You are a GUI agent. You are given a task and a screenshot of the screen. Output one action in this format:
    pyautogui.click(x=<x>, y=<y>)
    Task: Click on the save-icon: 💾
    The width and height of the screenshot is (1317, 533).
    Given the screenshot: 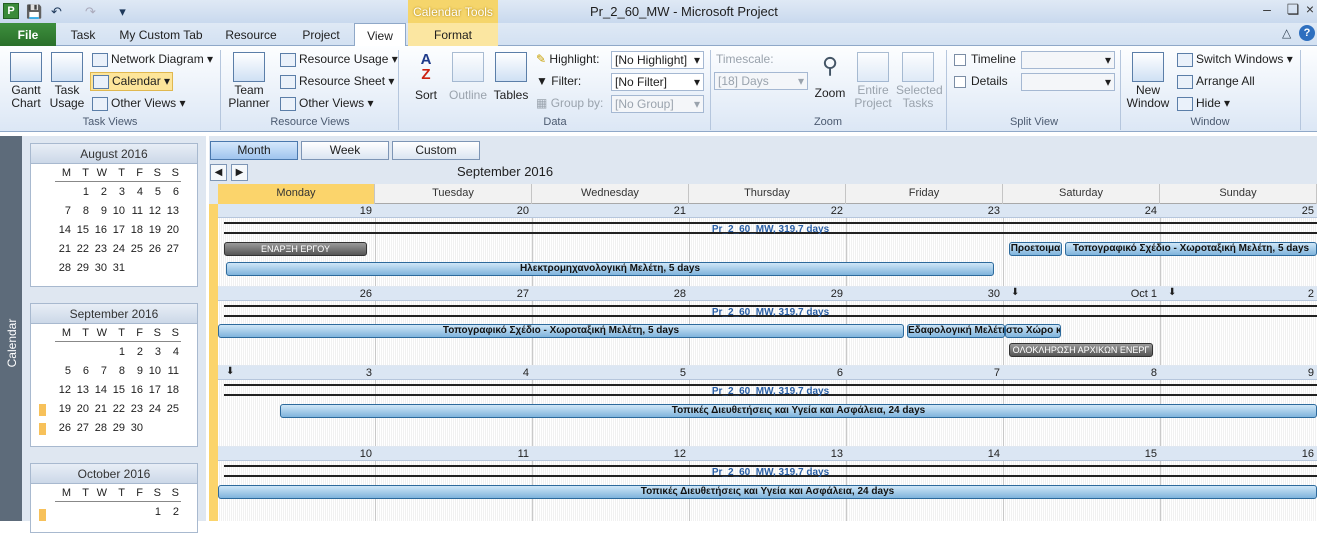 What is the action you would take?
    pyautogui.click(x=34, y=11)
    